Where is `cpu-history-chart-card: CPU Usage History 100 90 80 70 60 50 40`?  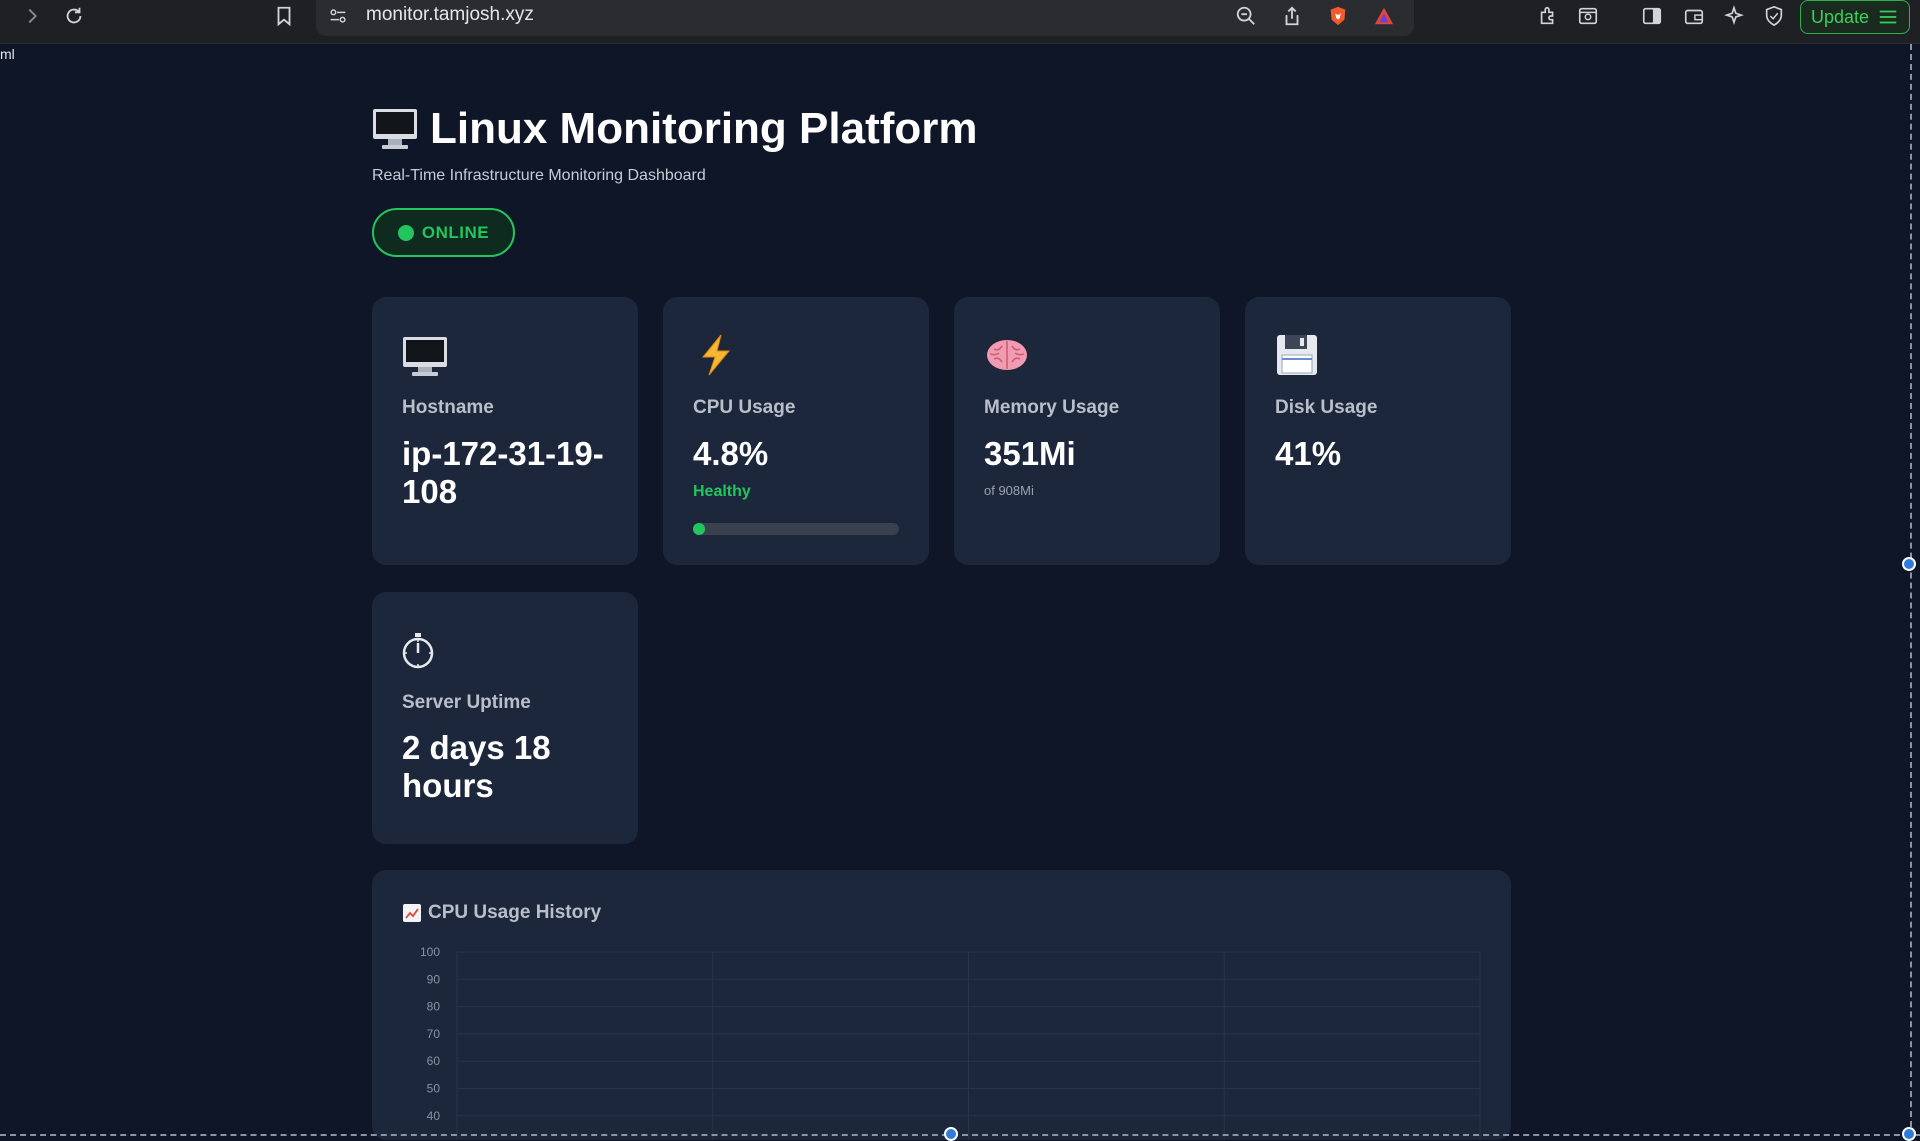 cpu-history-chart-card: CPU Usage History 100 90 80 70 60 50 40 is located at coordinates (941, 1005).